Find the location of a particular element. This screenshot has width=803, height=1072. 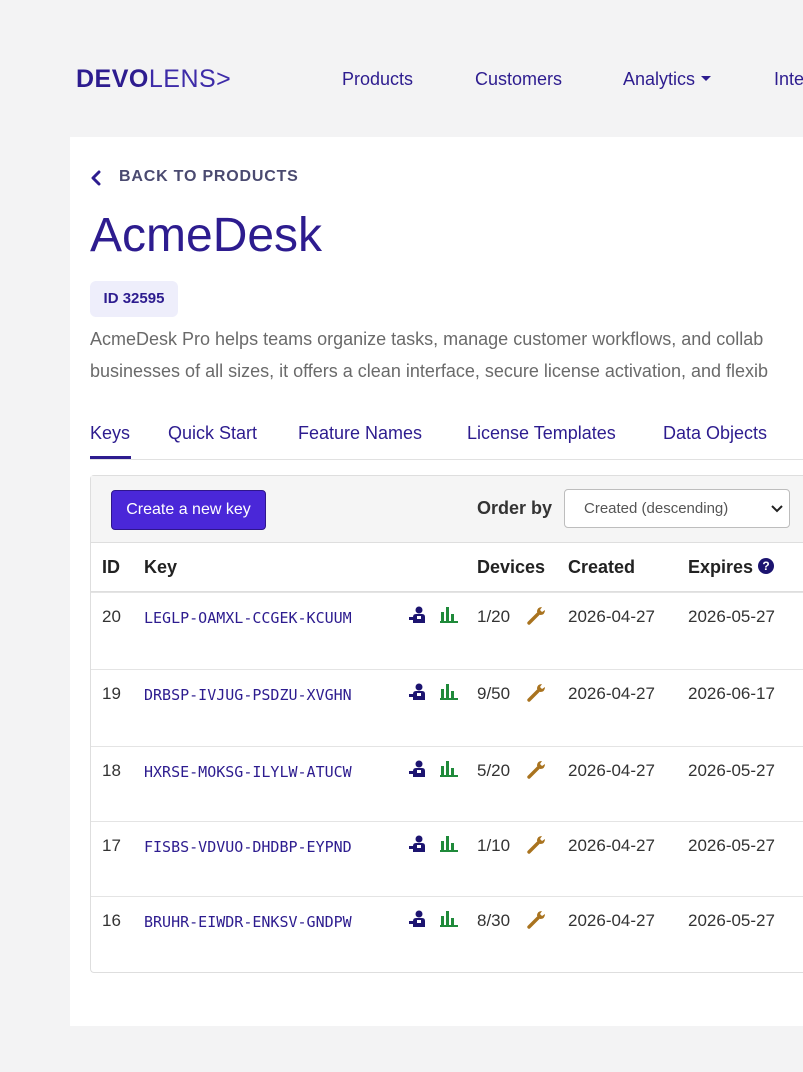

question-circle-icon: ? is located at coordinates (766, 566).